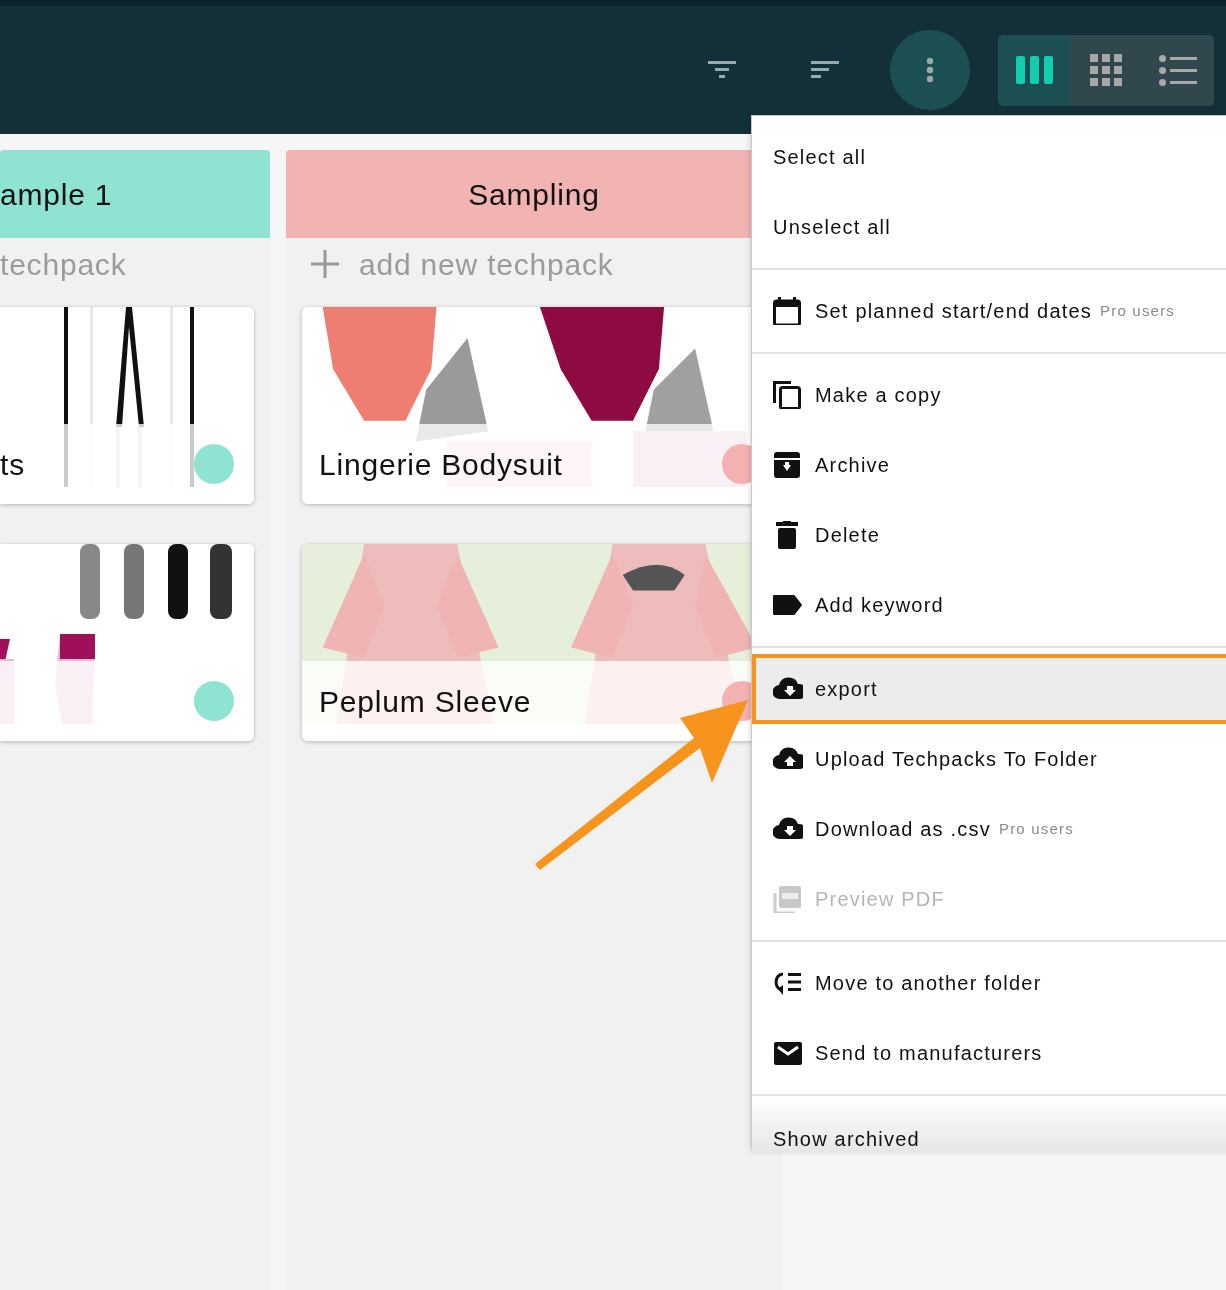 The width and height of the screenshot is (1226, 1290). I want to click on list-view-icon, so click(1178, 70).